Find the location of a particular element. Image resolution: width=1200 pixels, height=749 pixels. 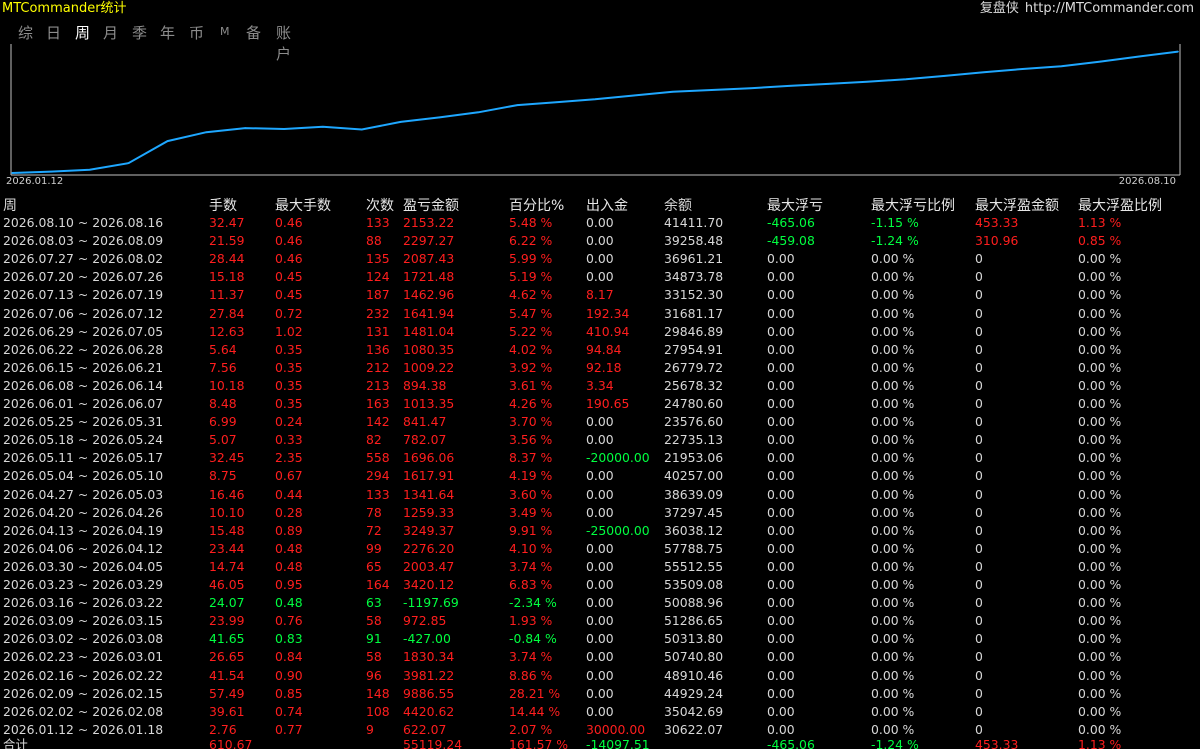

header-max-floating-loss: 最大浮亏 is located at coordinates (795, 205).